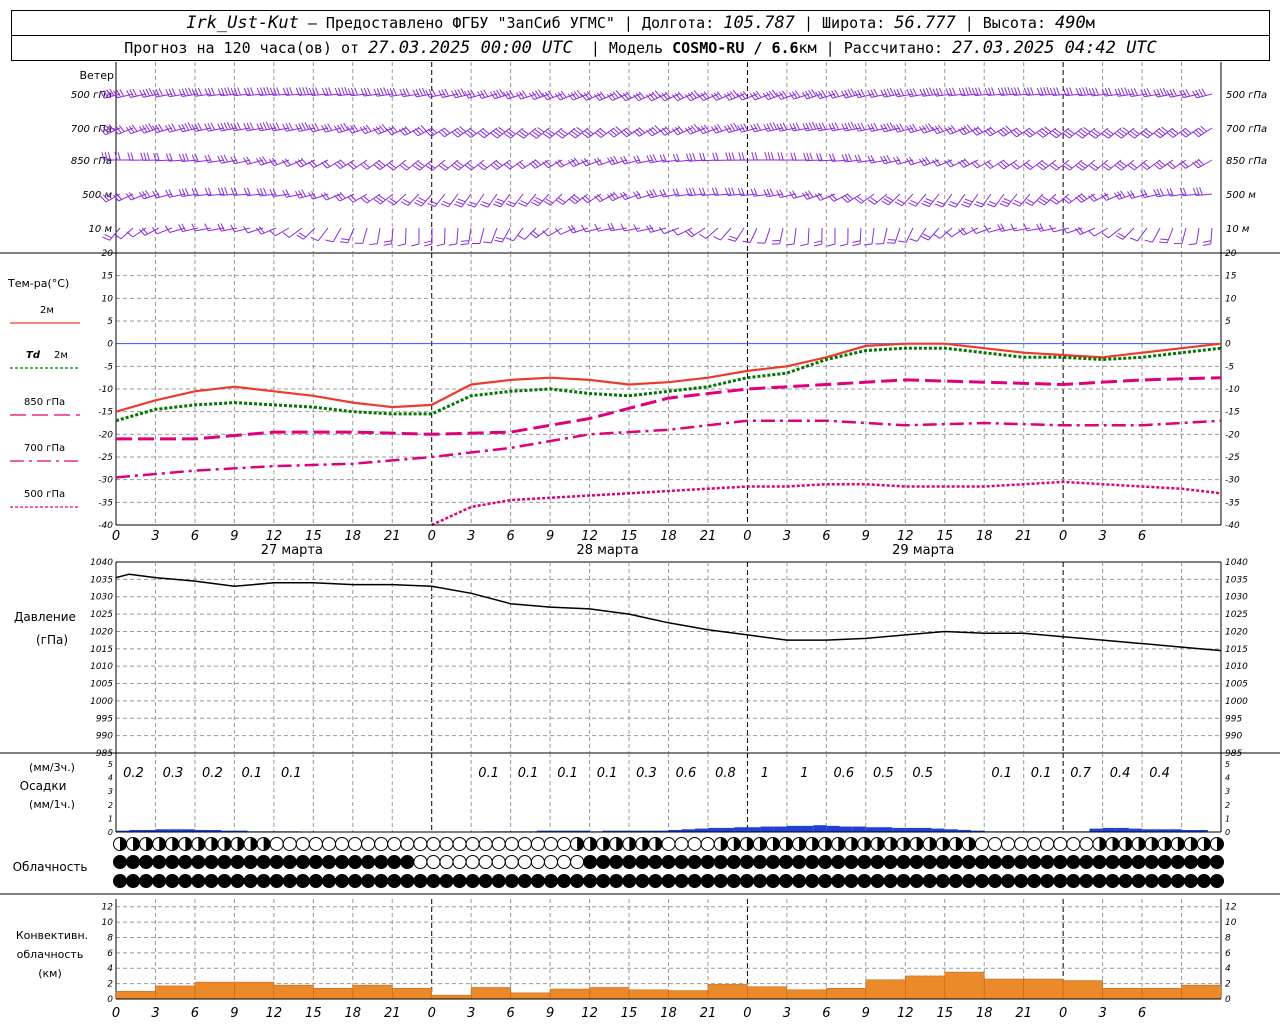 Image resolution: width=1280 pixels, height=1024 pixels. What do you see at coordinates (1236, 598) in the screenshot?
I see `pressure-ytick-right: 1030` at bounding box center [1236, 598].